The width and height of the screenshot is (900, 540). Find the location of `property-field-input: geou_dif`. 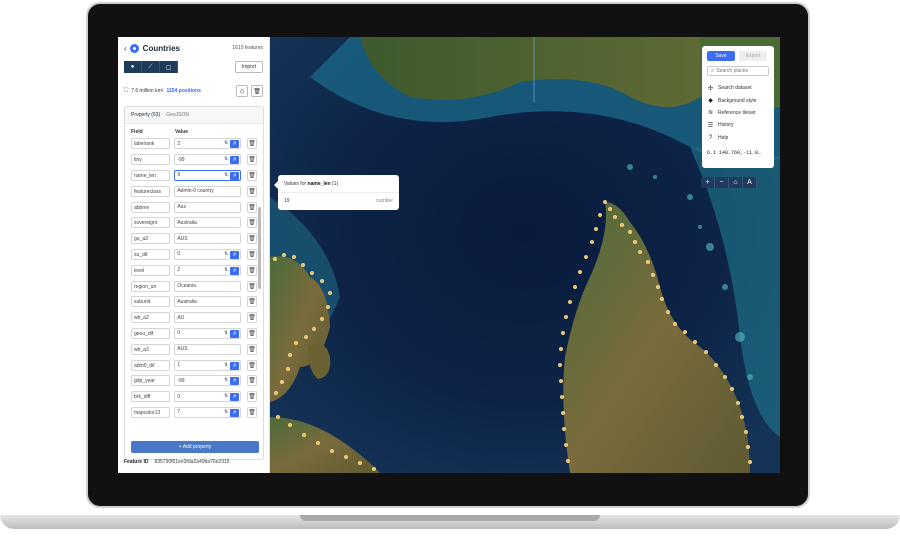

property-field-input: geou_dif is located at coordinates (151, 333).